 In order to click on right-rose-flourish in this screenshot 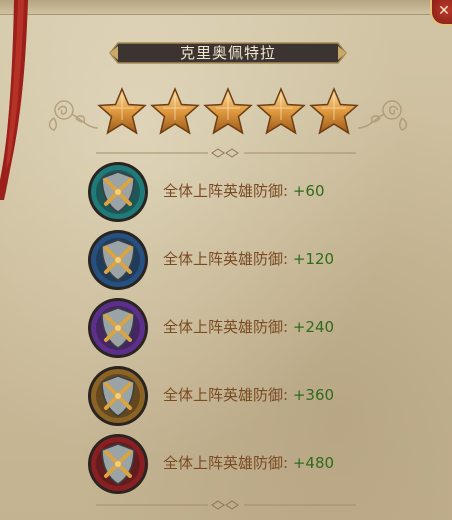, I will do `click(382, 115)`.